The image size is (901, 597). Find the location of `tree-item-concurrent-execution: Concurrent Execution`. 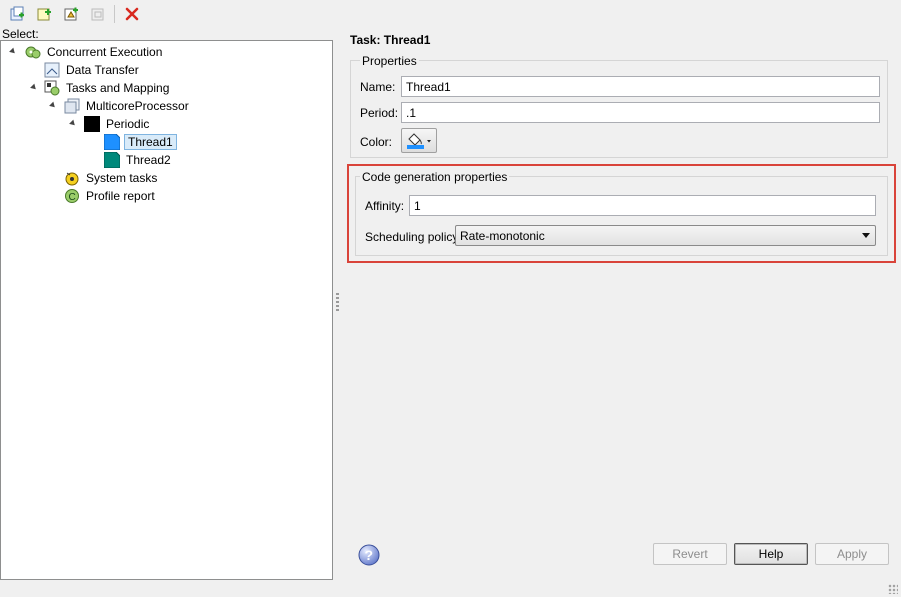

tree-item-concurrent-execution: Concurrent Execution is located at coordinates (94, 51).